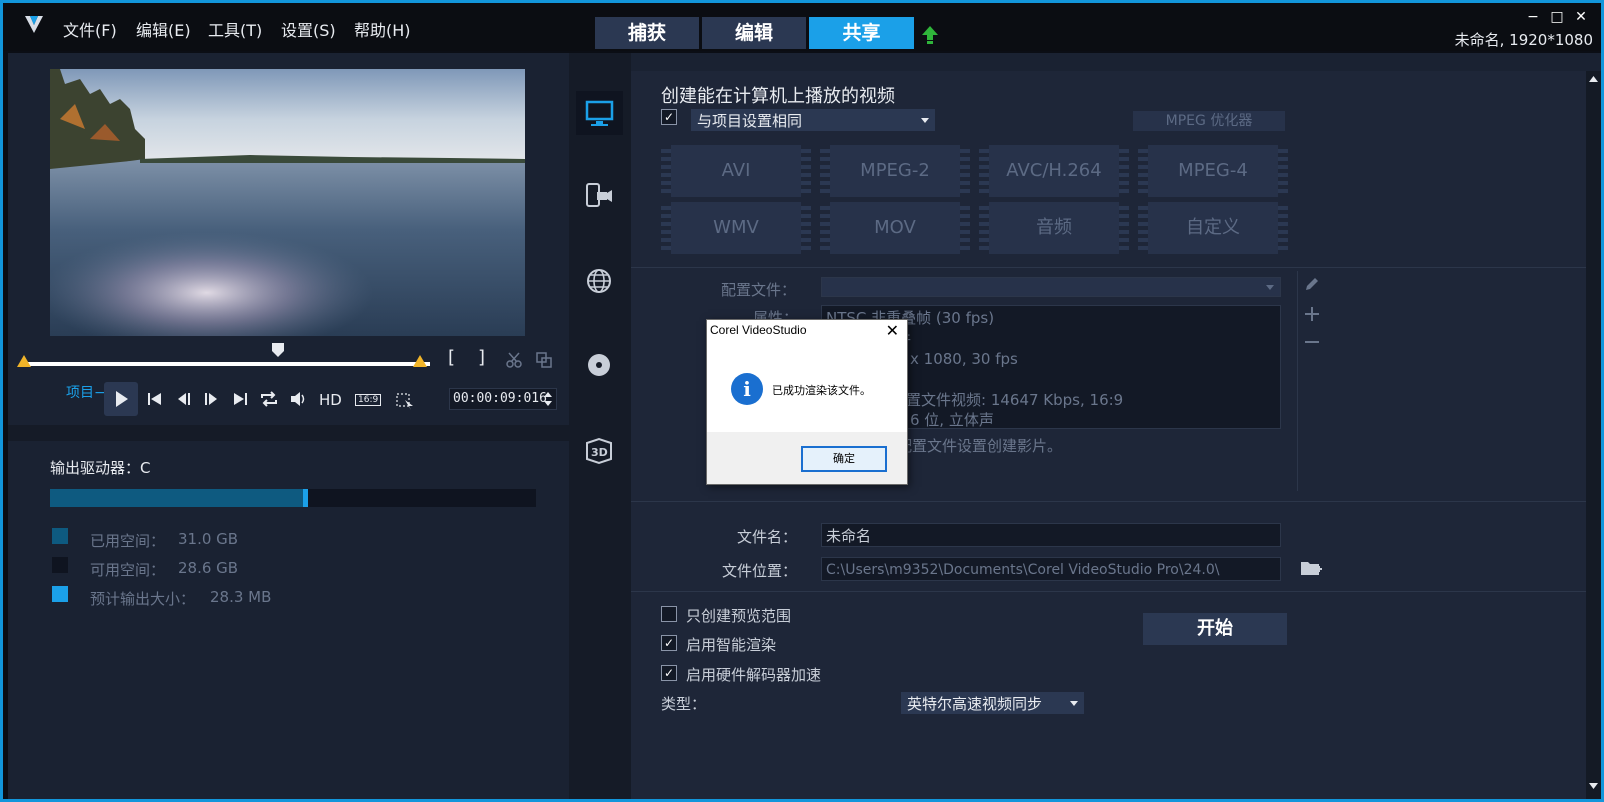 The width and height of the screenshot is (1604, 802). What do you see at coordinates (747, 389) in the screenshot?
I see `info-icon: i` at bounding box center [747, 389].